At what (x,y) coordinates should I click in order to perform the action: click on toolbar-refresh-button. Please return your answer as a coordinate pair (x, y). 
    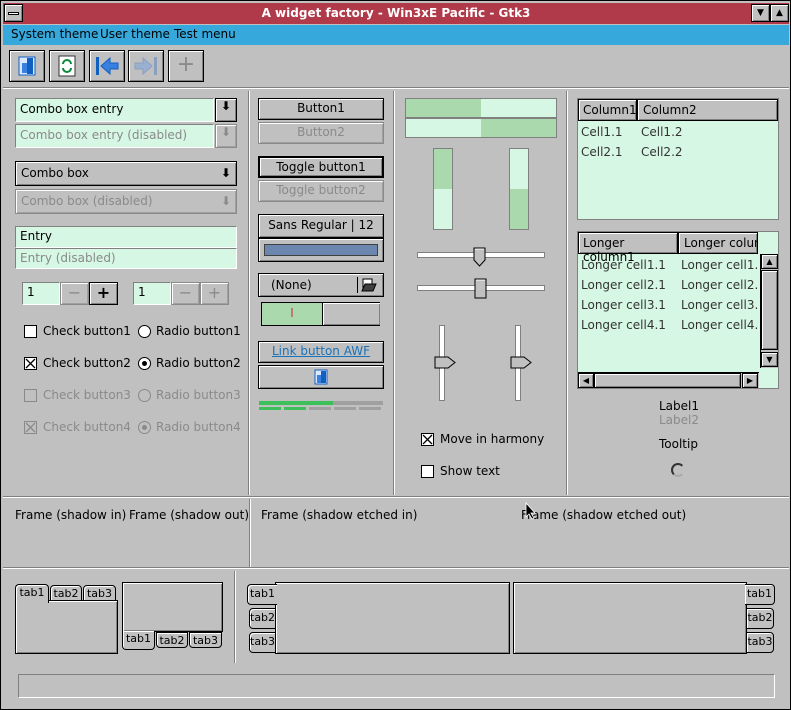
    Looking at the image, I should click on (67, 66).